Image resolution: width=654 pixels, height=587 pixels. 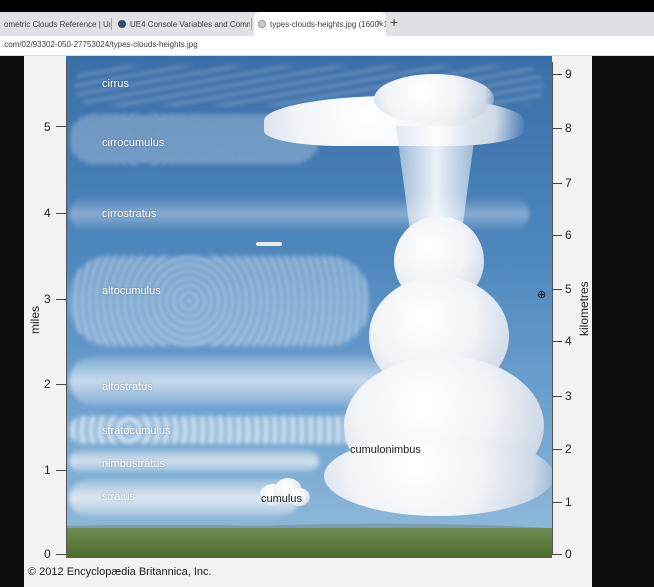 I want to click on label-stratocumulus: stratocumulus, so click(x=136, y=431).